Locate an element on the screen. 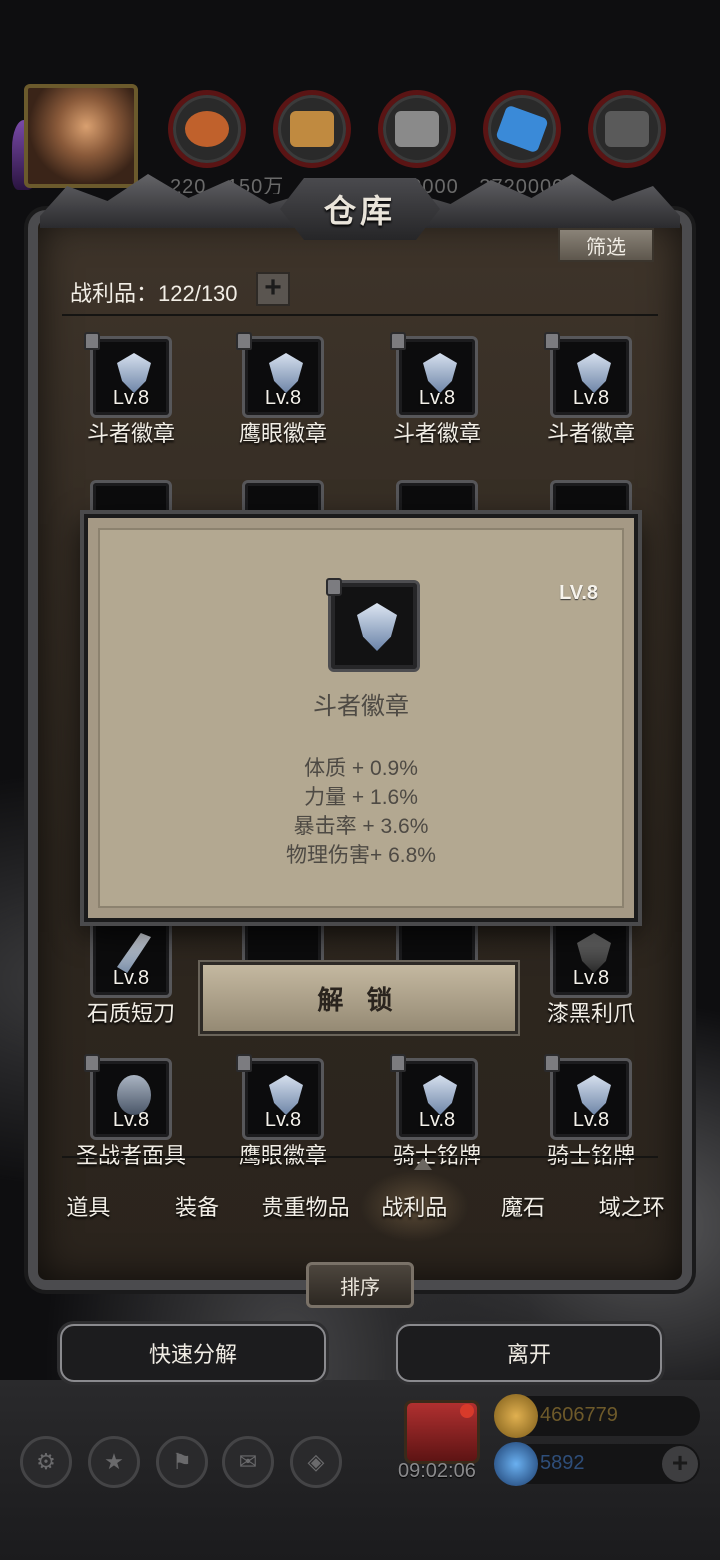  loot-capacity: 战利品：122/130 is located at coordinates (154, 293).